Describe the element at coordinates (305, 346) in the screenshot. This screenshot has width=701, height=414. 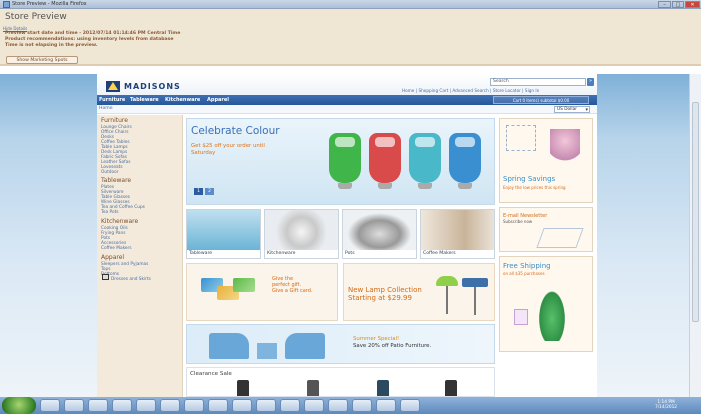
I see `patio-chair-image` at that location.